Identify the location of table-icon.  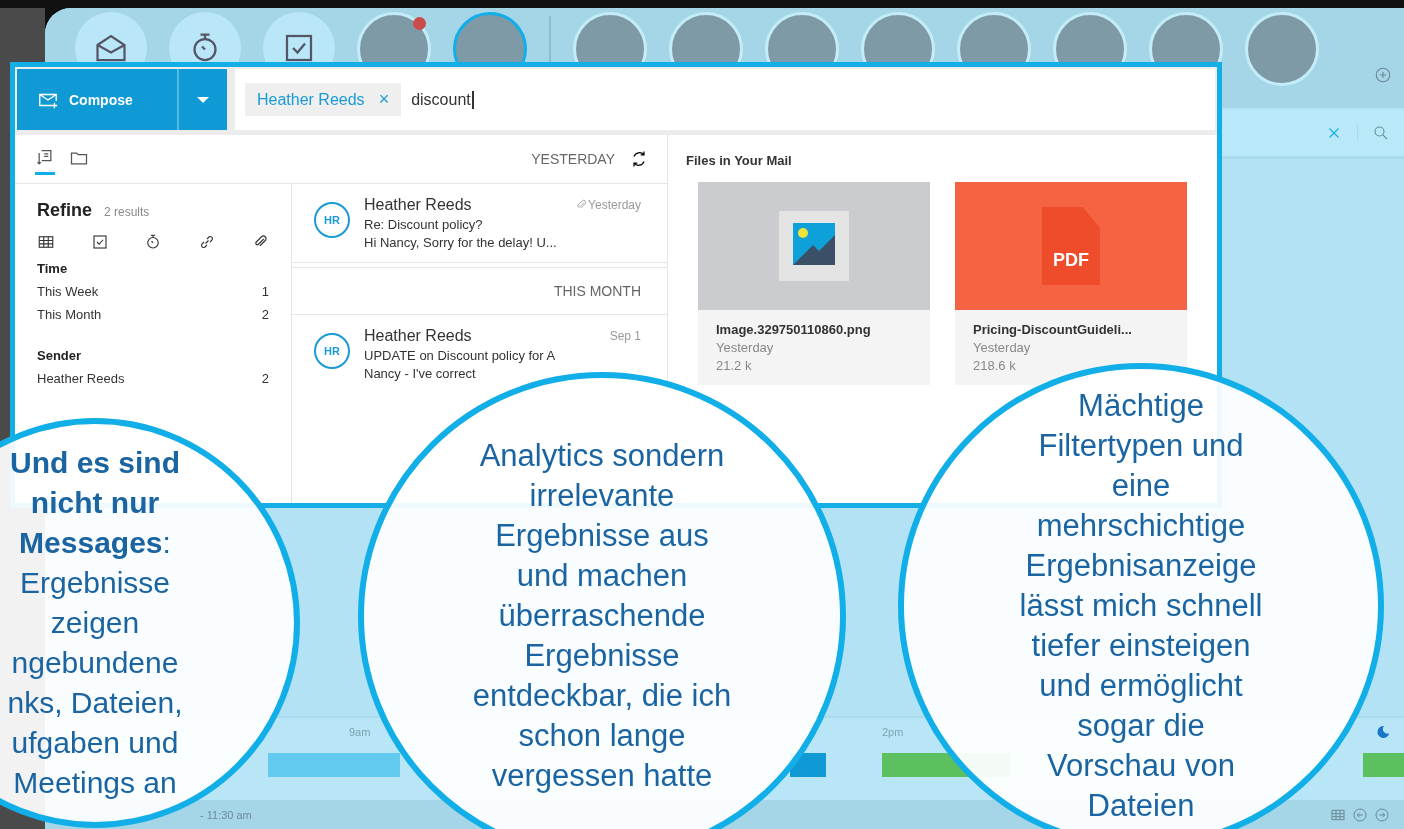
(46, 242).